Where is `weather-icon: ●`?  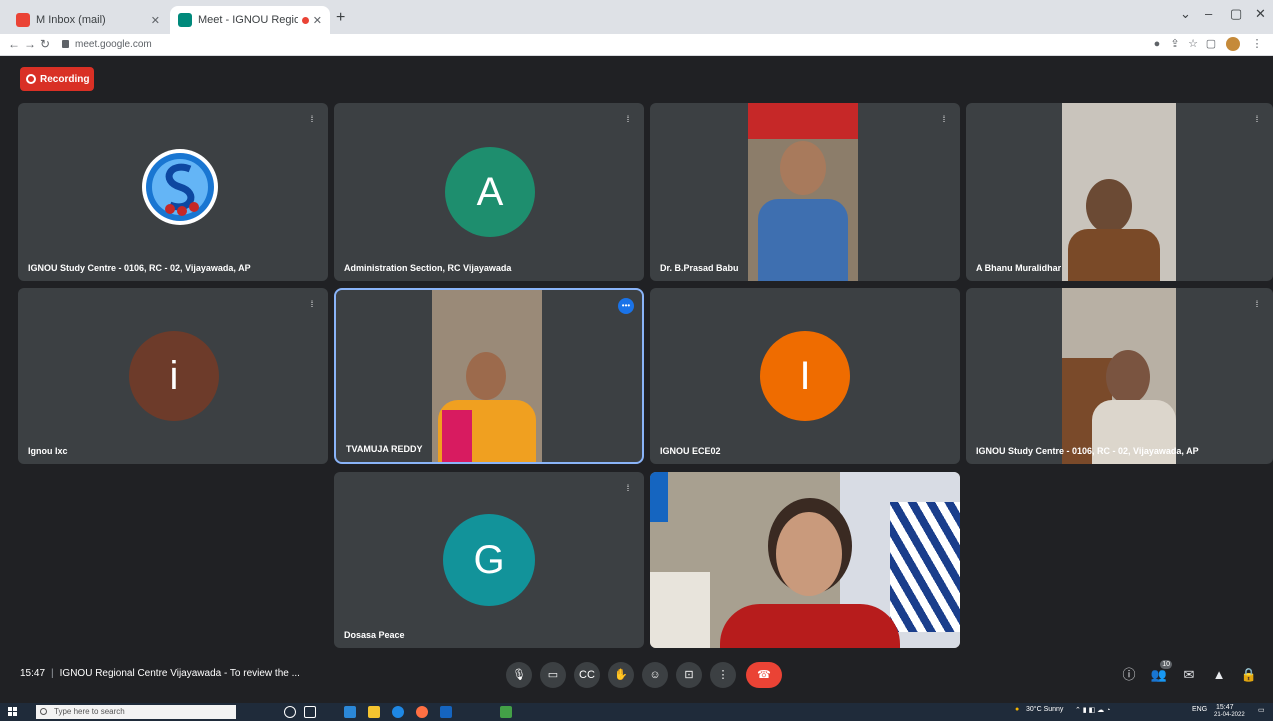 weather-icon: ● is located at coordinates (1017, 709).